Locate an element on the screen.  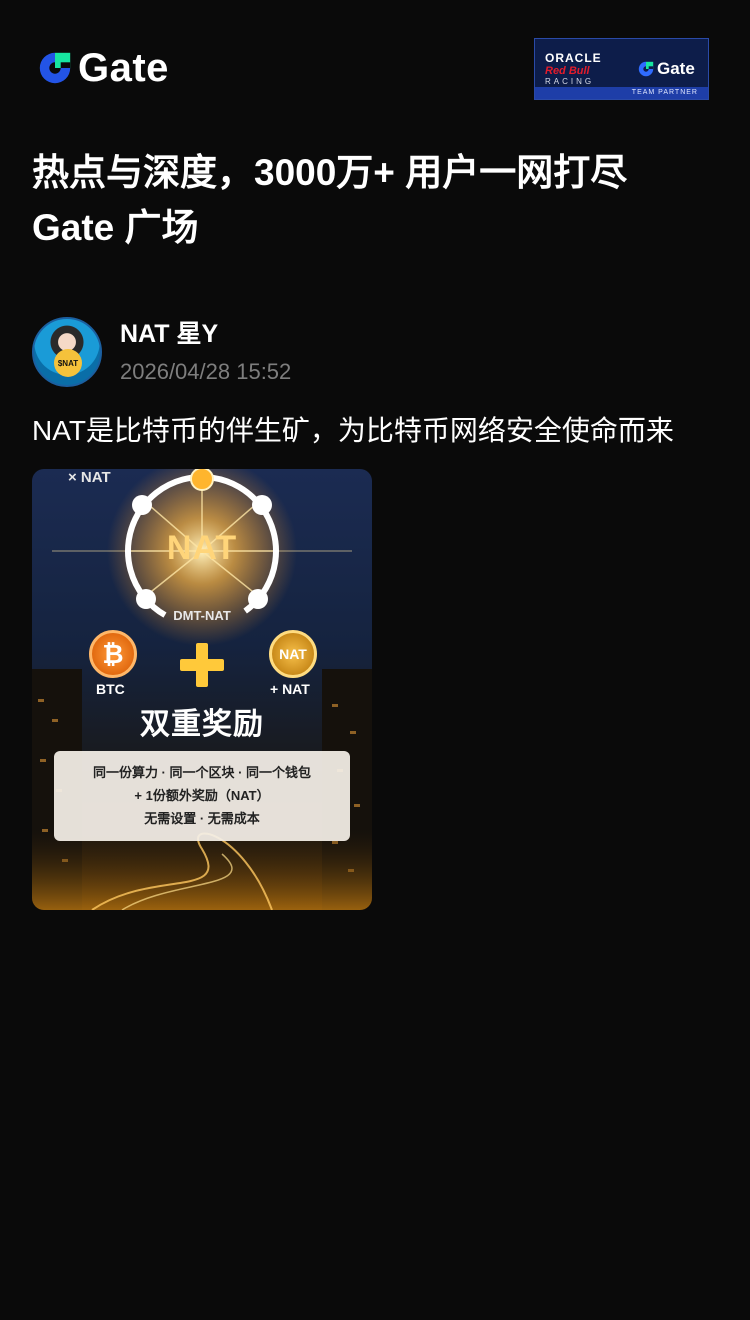
page-headline: 热点与深度，3000万+ 用户一网打尽 Gate 广场 is located at coordinates (377, 200).